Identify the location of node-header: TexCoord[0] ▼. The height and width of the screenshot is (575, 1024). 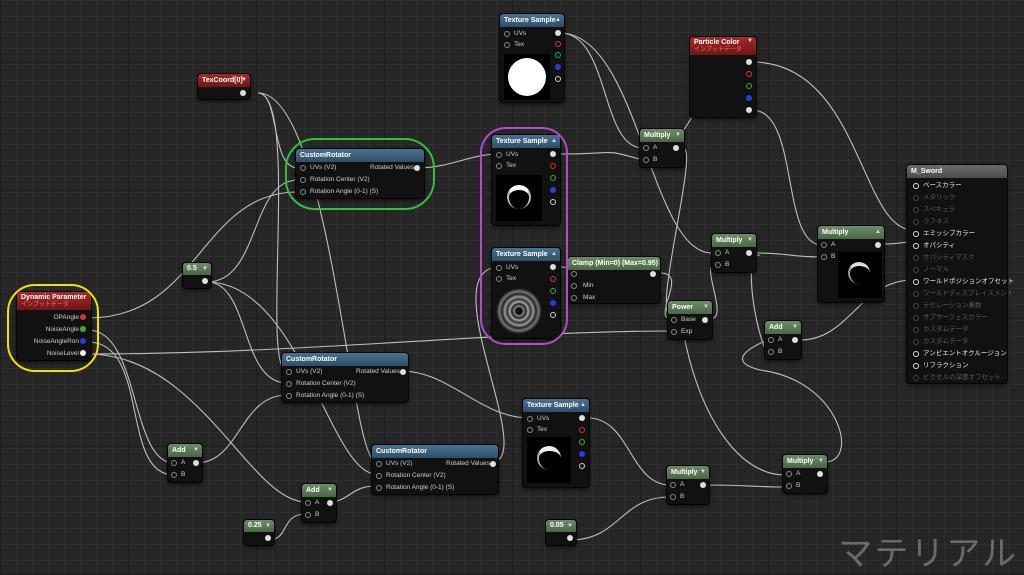
(224, 80).